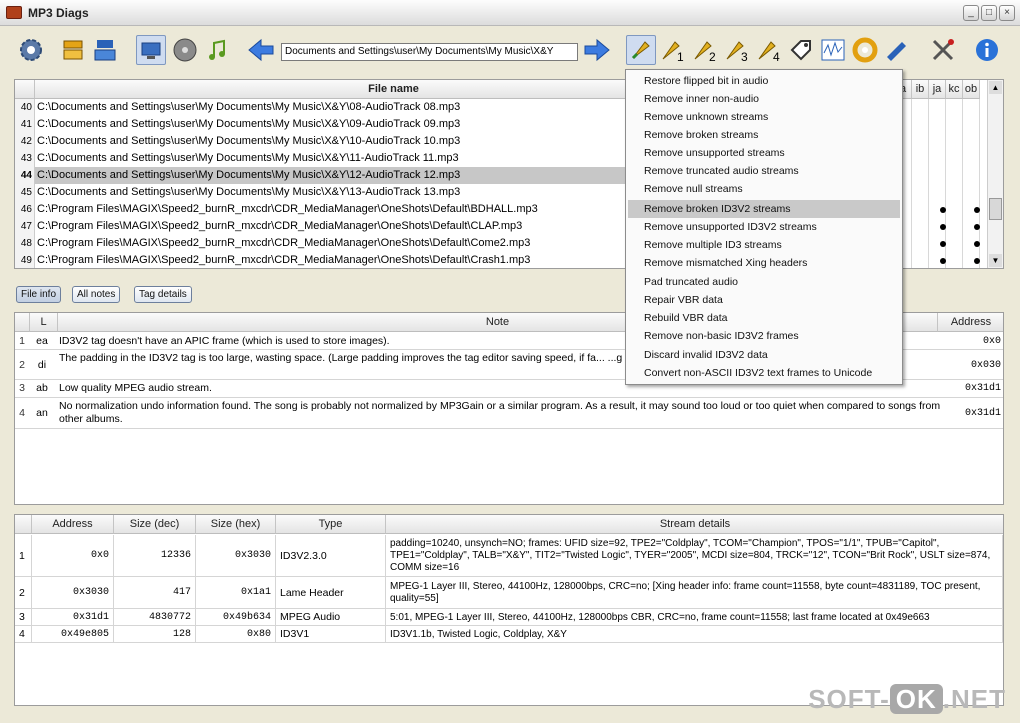 Image resolution: width=1020 pixels, height=723 pixels. Describe the element at coordinates (705, 50) in the screenshot. I see `transform-2-icon: 2` at that location.